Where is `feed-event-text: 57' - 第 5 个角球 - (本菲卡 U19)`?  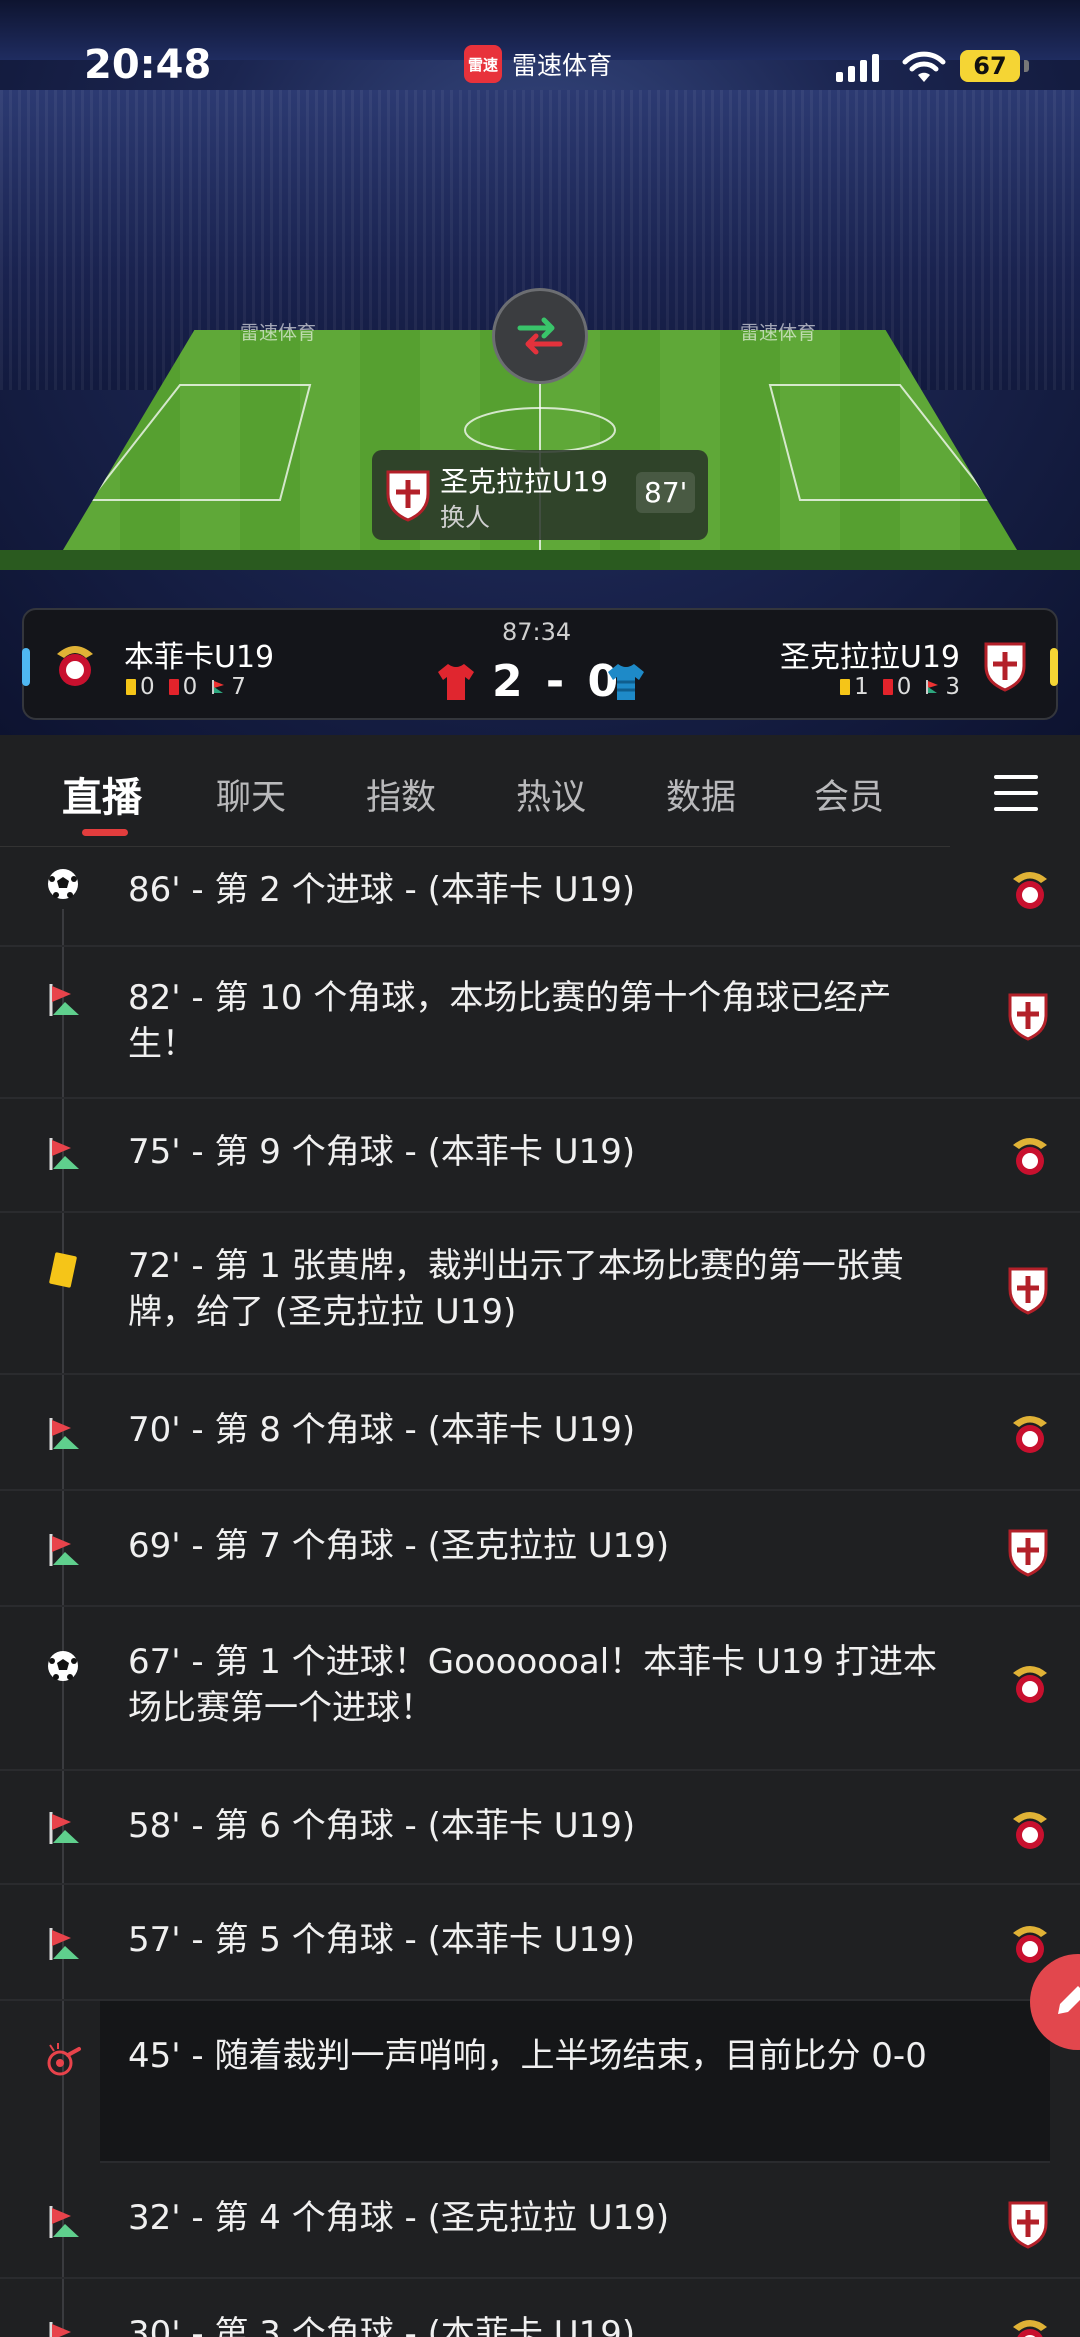 feed-event-text: 57' - 第 5 个角球 - (本菲卡 U19) is located at coordinates (382, 1940).